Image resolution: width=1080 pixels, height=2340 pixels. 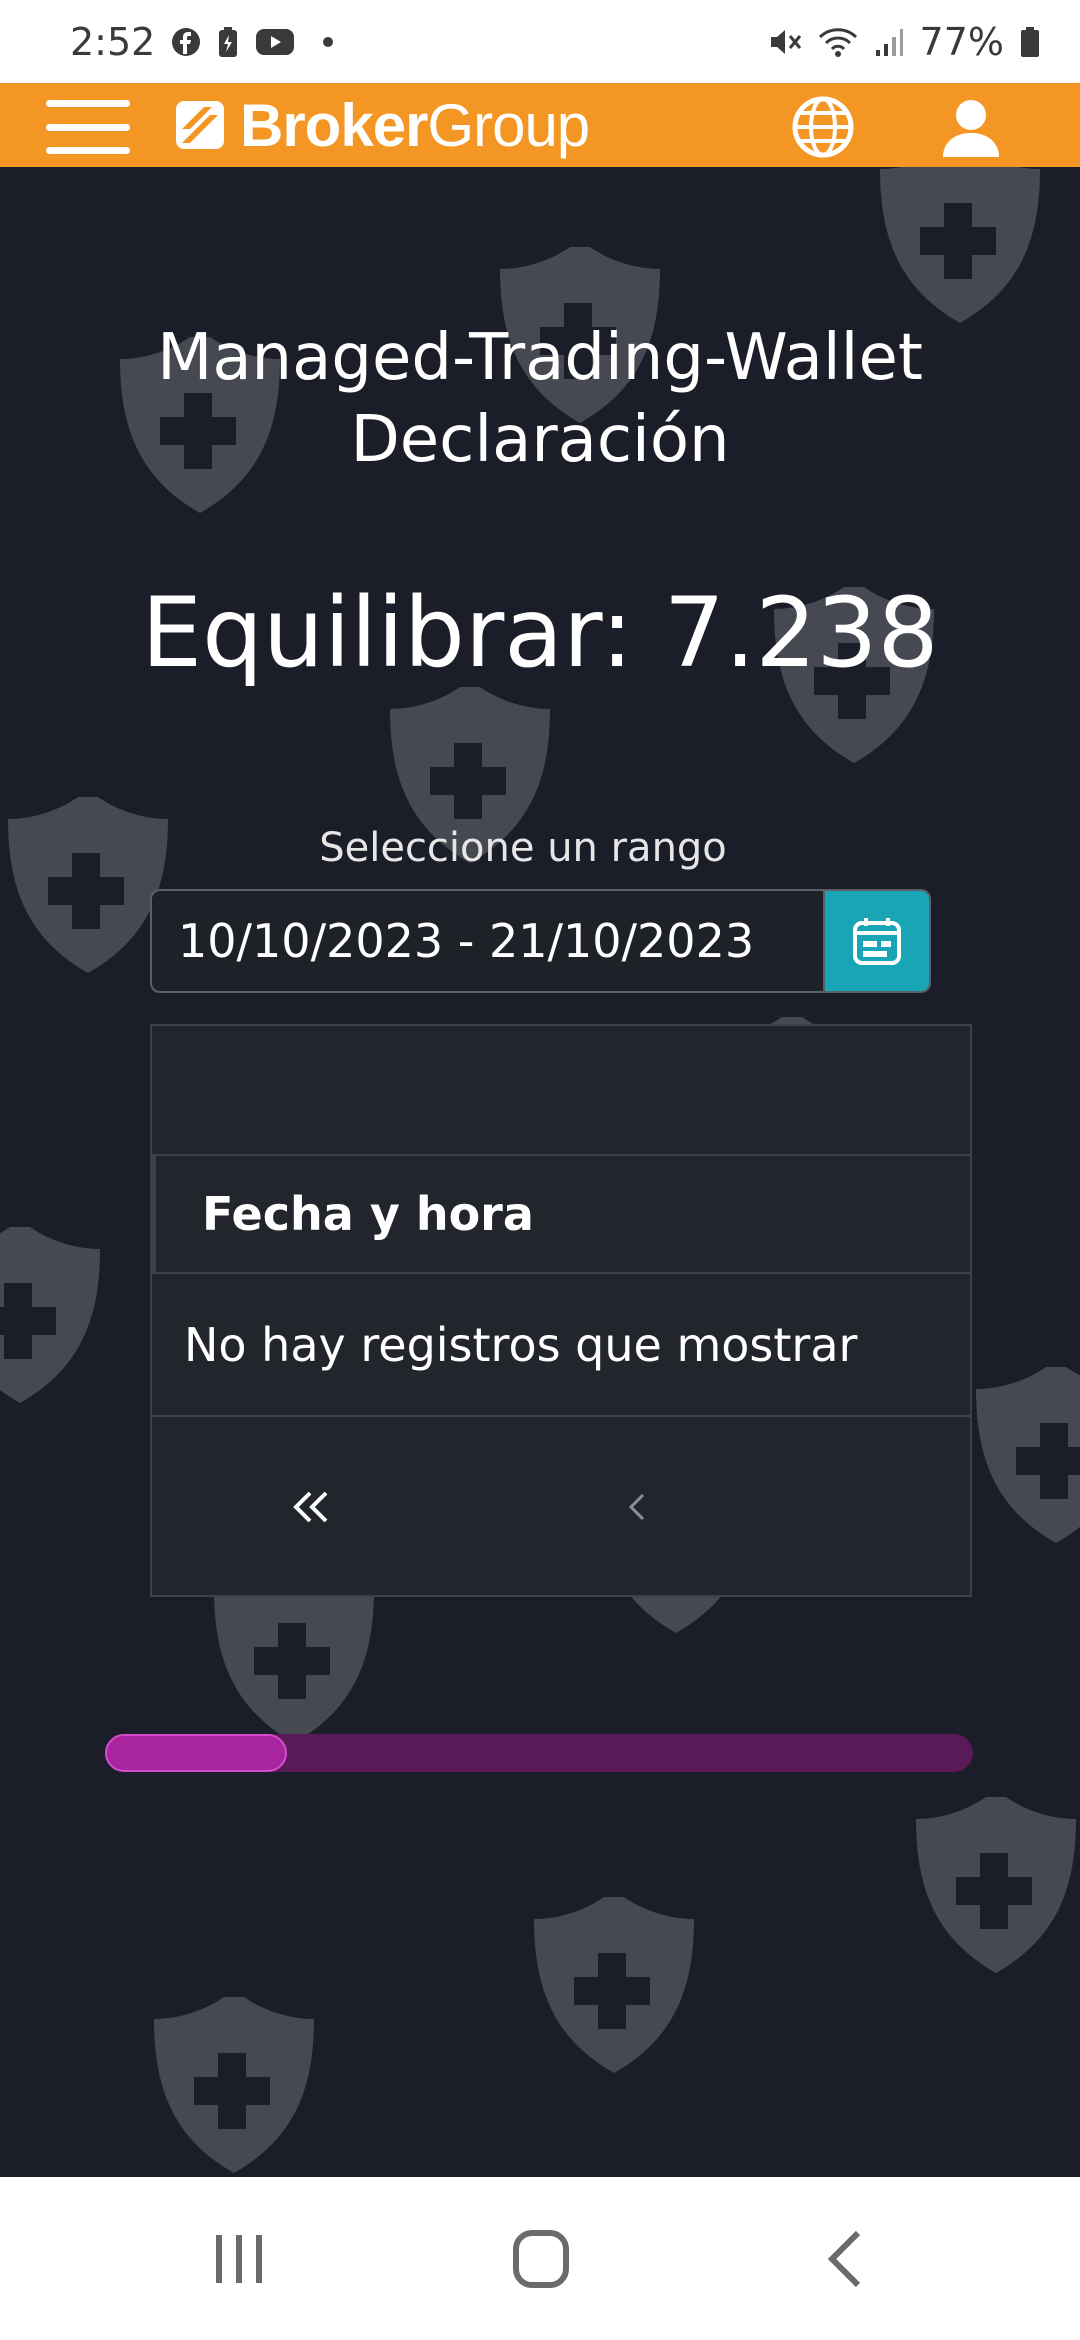 What do you see at coordinates (1030, 42) in the screenshot?
I see `battery-icon` at bounding box center [1030, 42].